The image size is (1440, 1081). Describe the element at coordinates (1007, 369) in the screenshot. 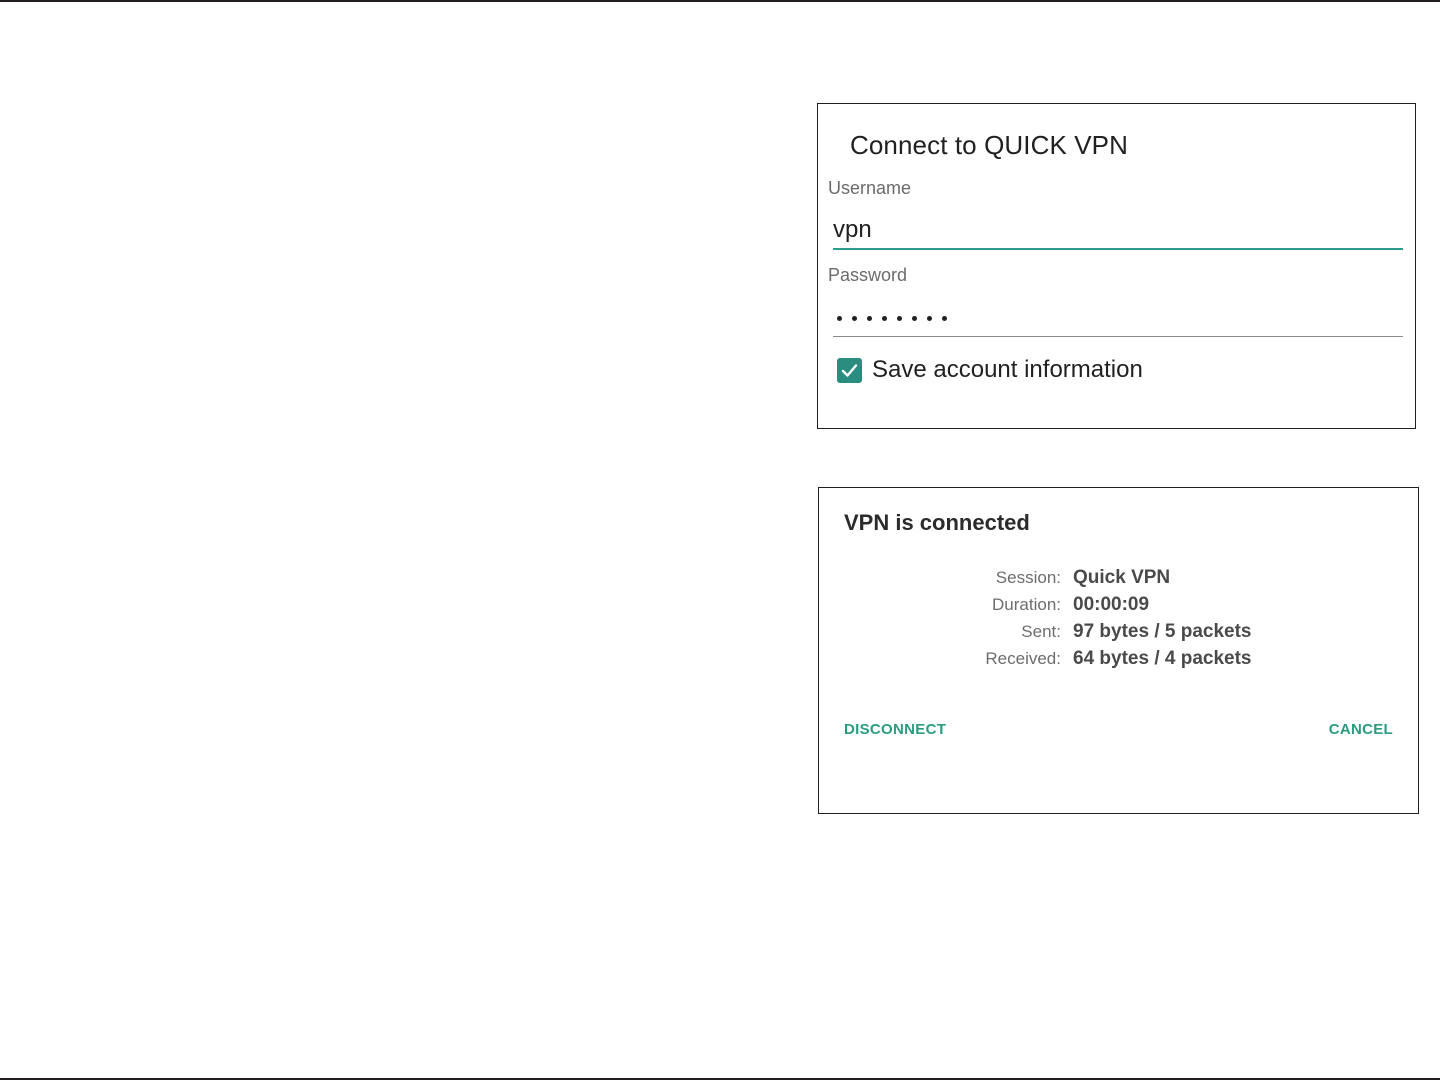

I see `save-account-label: Save account information` at that location.